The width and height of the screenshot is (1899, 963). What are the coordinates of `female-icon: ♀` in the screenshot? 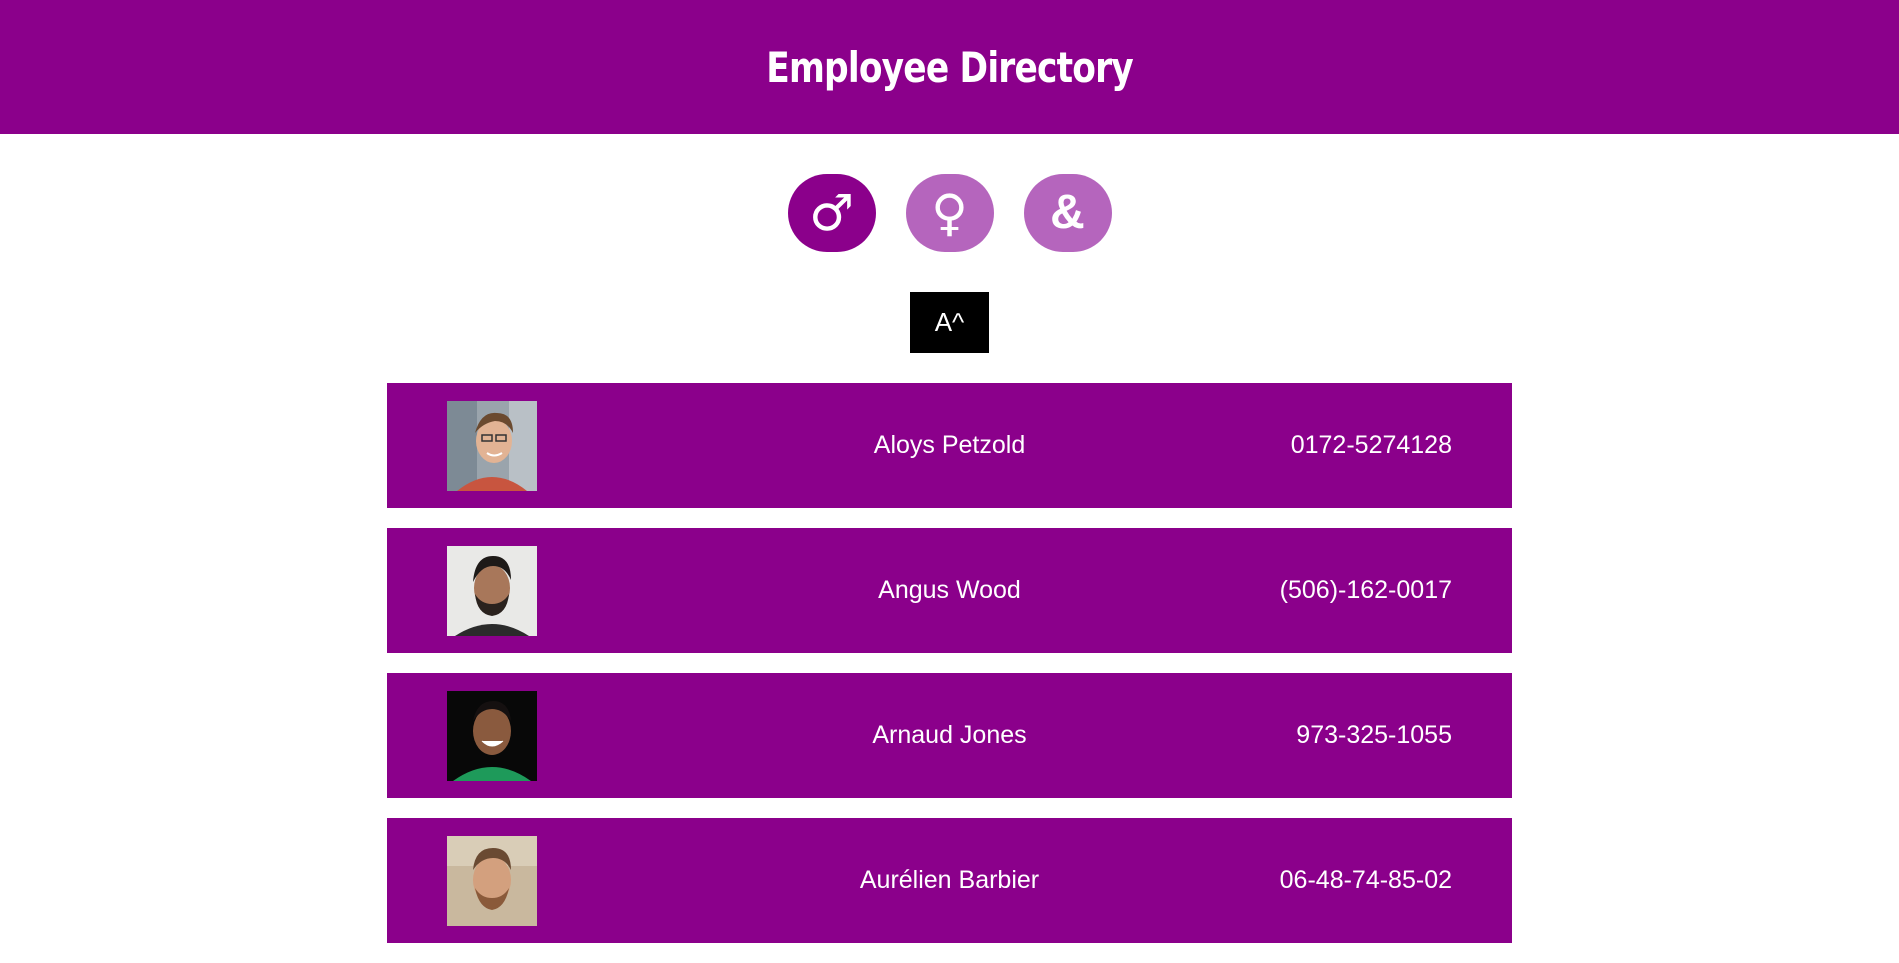 It's located at (949, 213).